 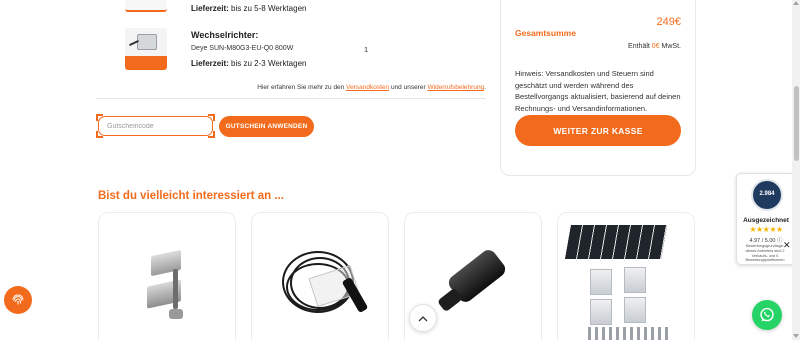 I want to click on product-quantity: 1, so click(x=366, y=49).